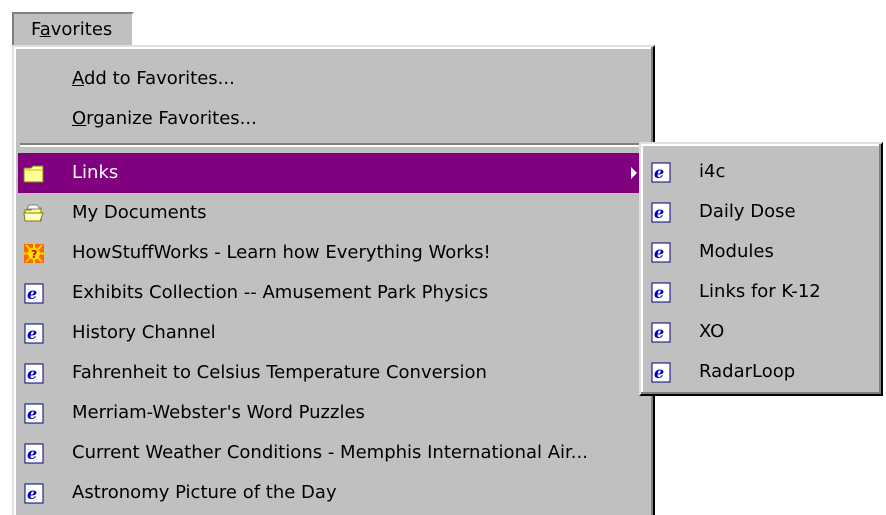  I want to click on submenu-item-links-for-k12-label: Links for K-12, so click(760, 291).